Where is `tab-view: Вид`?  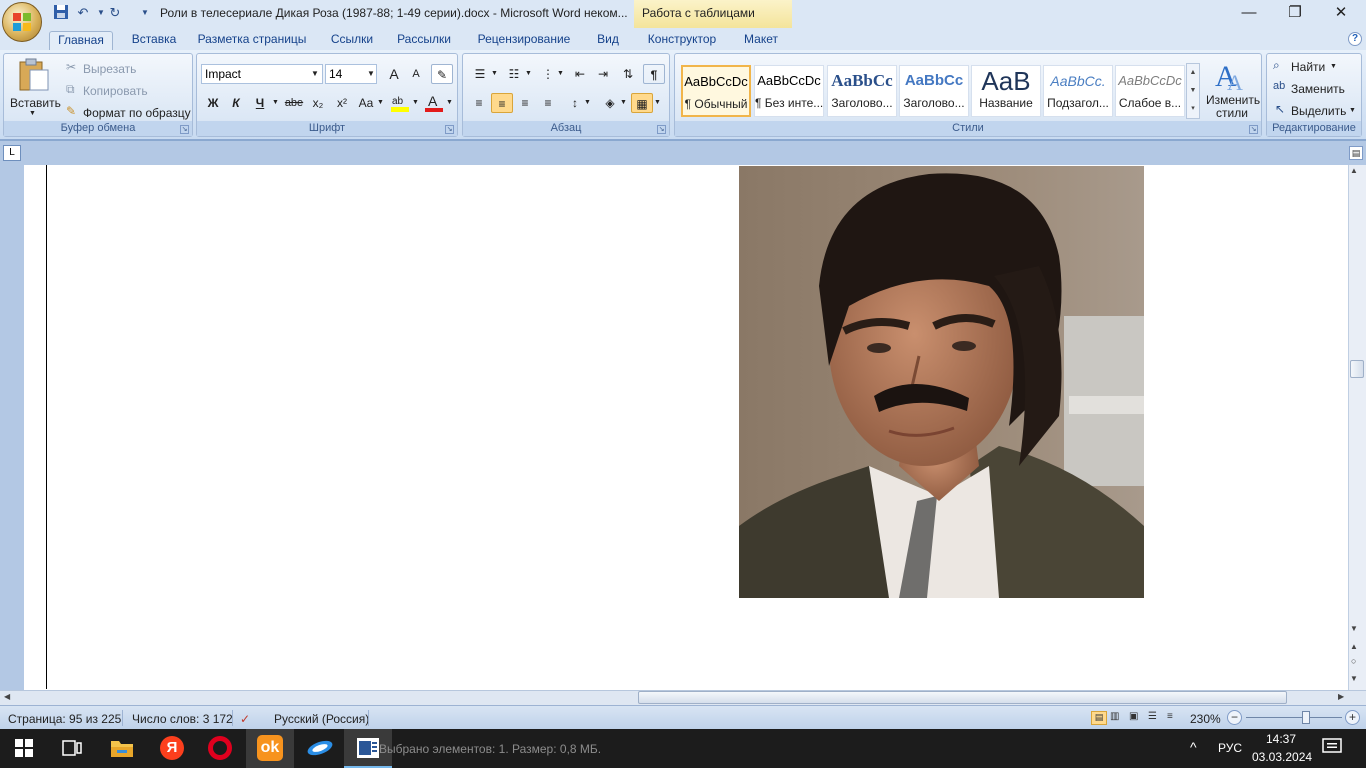 tab-view: Вид is located at coordinates (608, 40).